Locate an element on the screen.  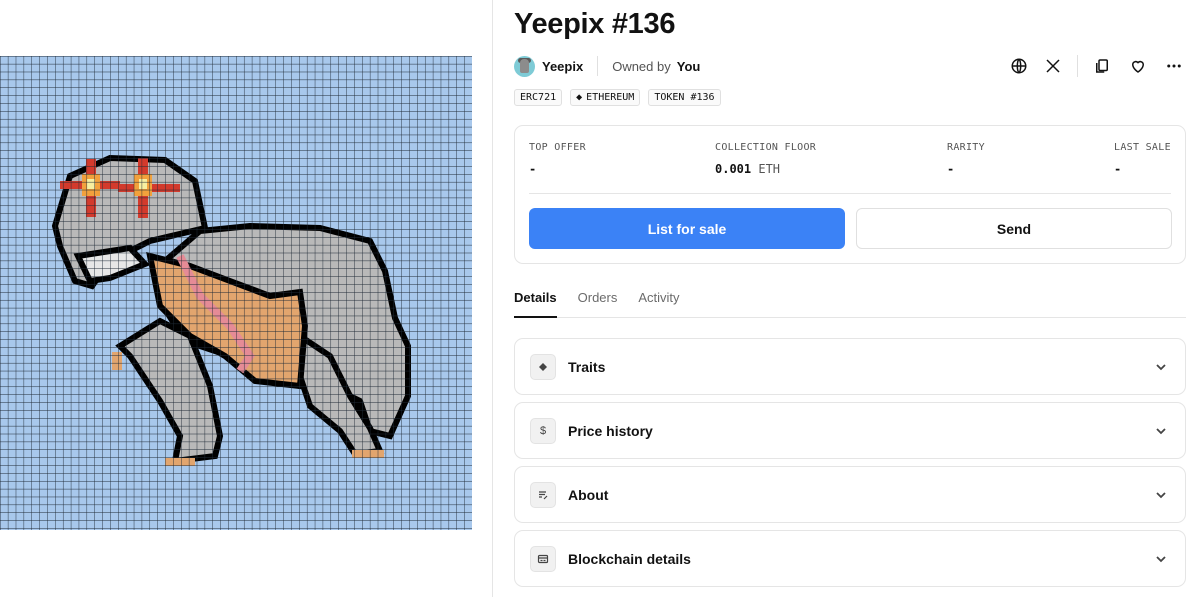
diamond-icon is located at coordinates (543, 366).